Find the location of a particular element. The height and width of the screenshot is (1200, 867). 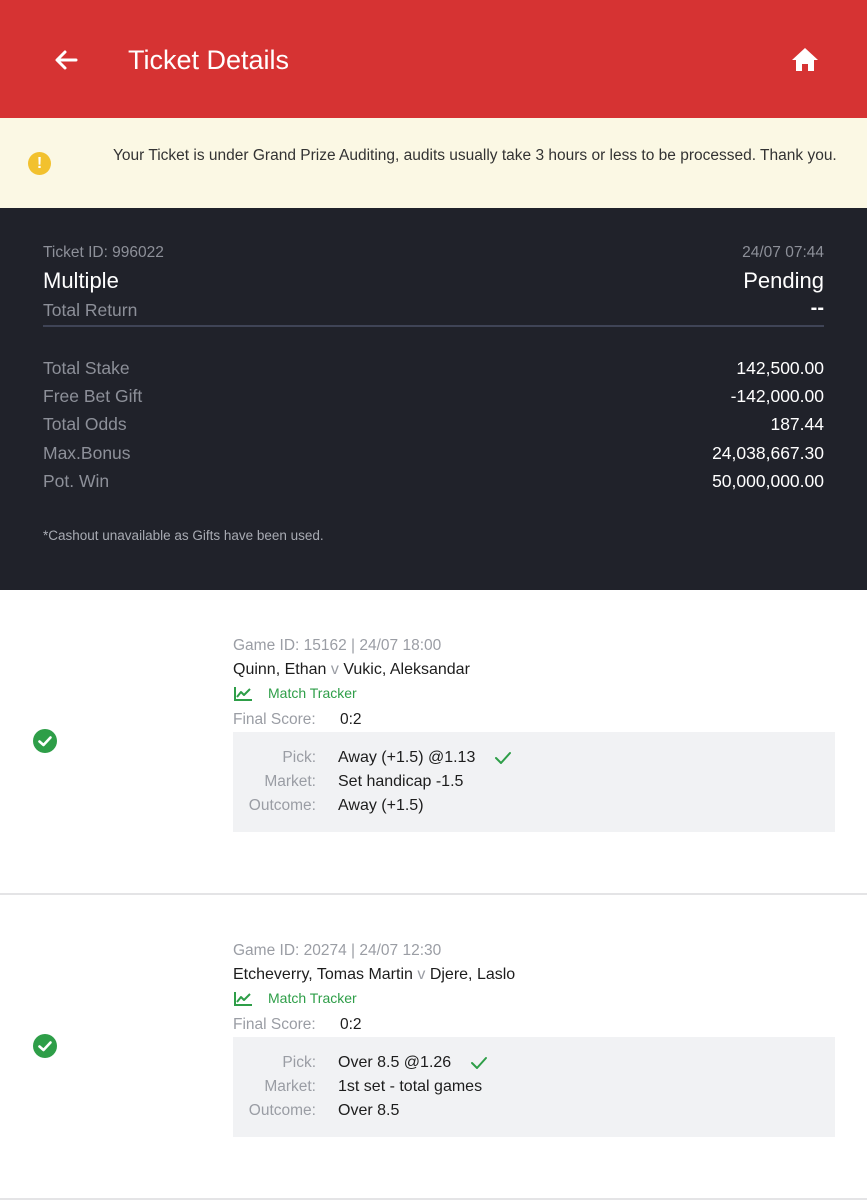

free-bet-gift-value: -142,000.00 is located at coordinates (777, 396).